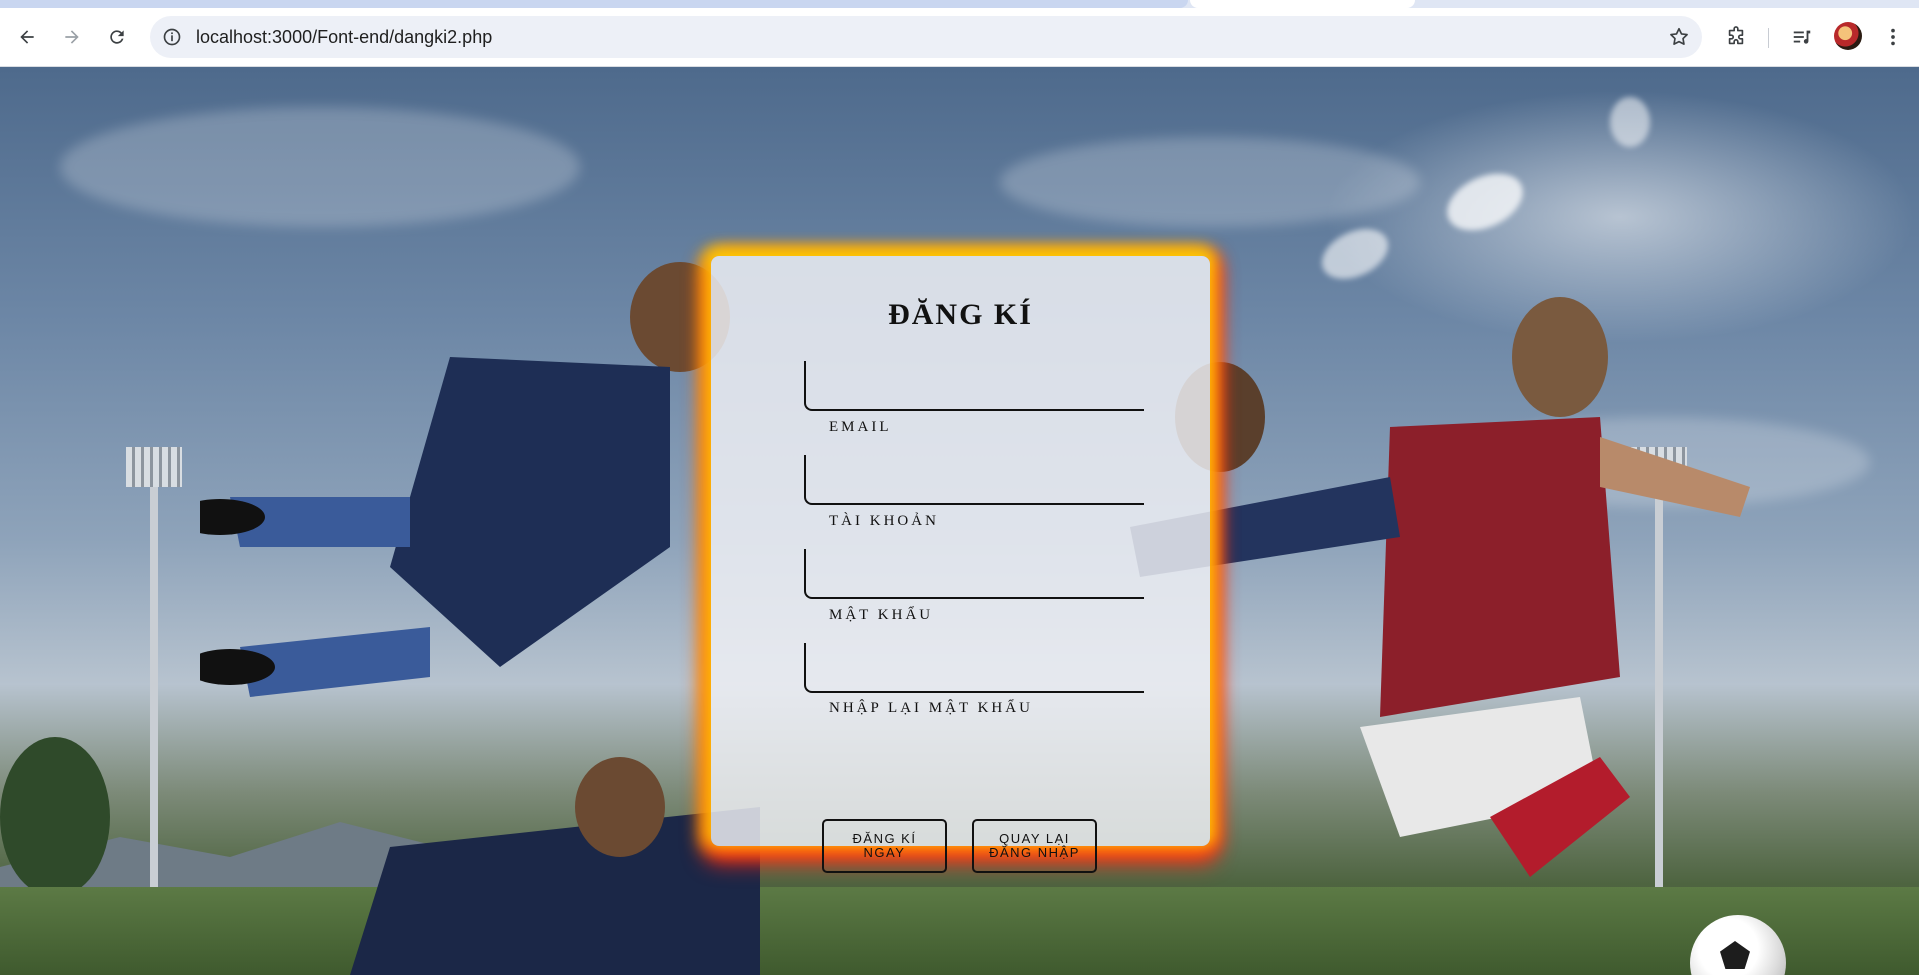 This screenshot has width=1919, height=975. I want to click on info-icon, so click(172, 37).